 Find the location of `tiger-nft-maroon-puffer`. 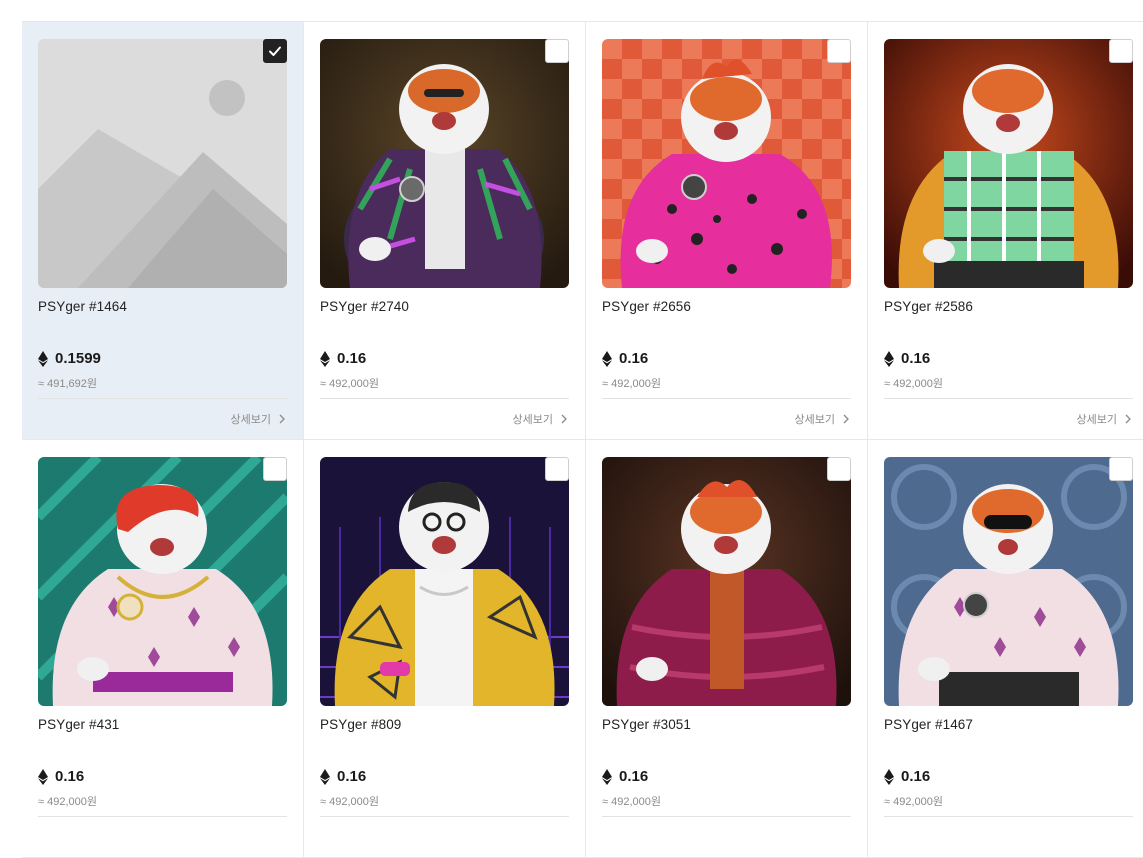

tiger-nft-maroon-puffer is located at coordinates (726, 581).